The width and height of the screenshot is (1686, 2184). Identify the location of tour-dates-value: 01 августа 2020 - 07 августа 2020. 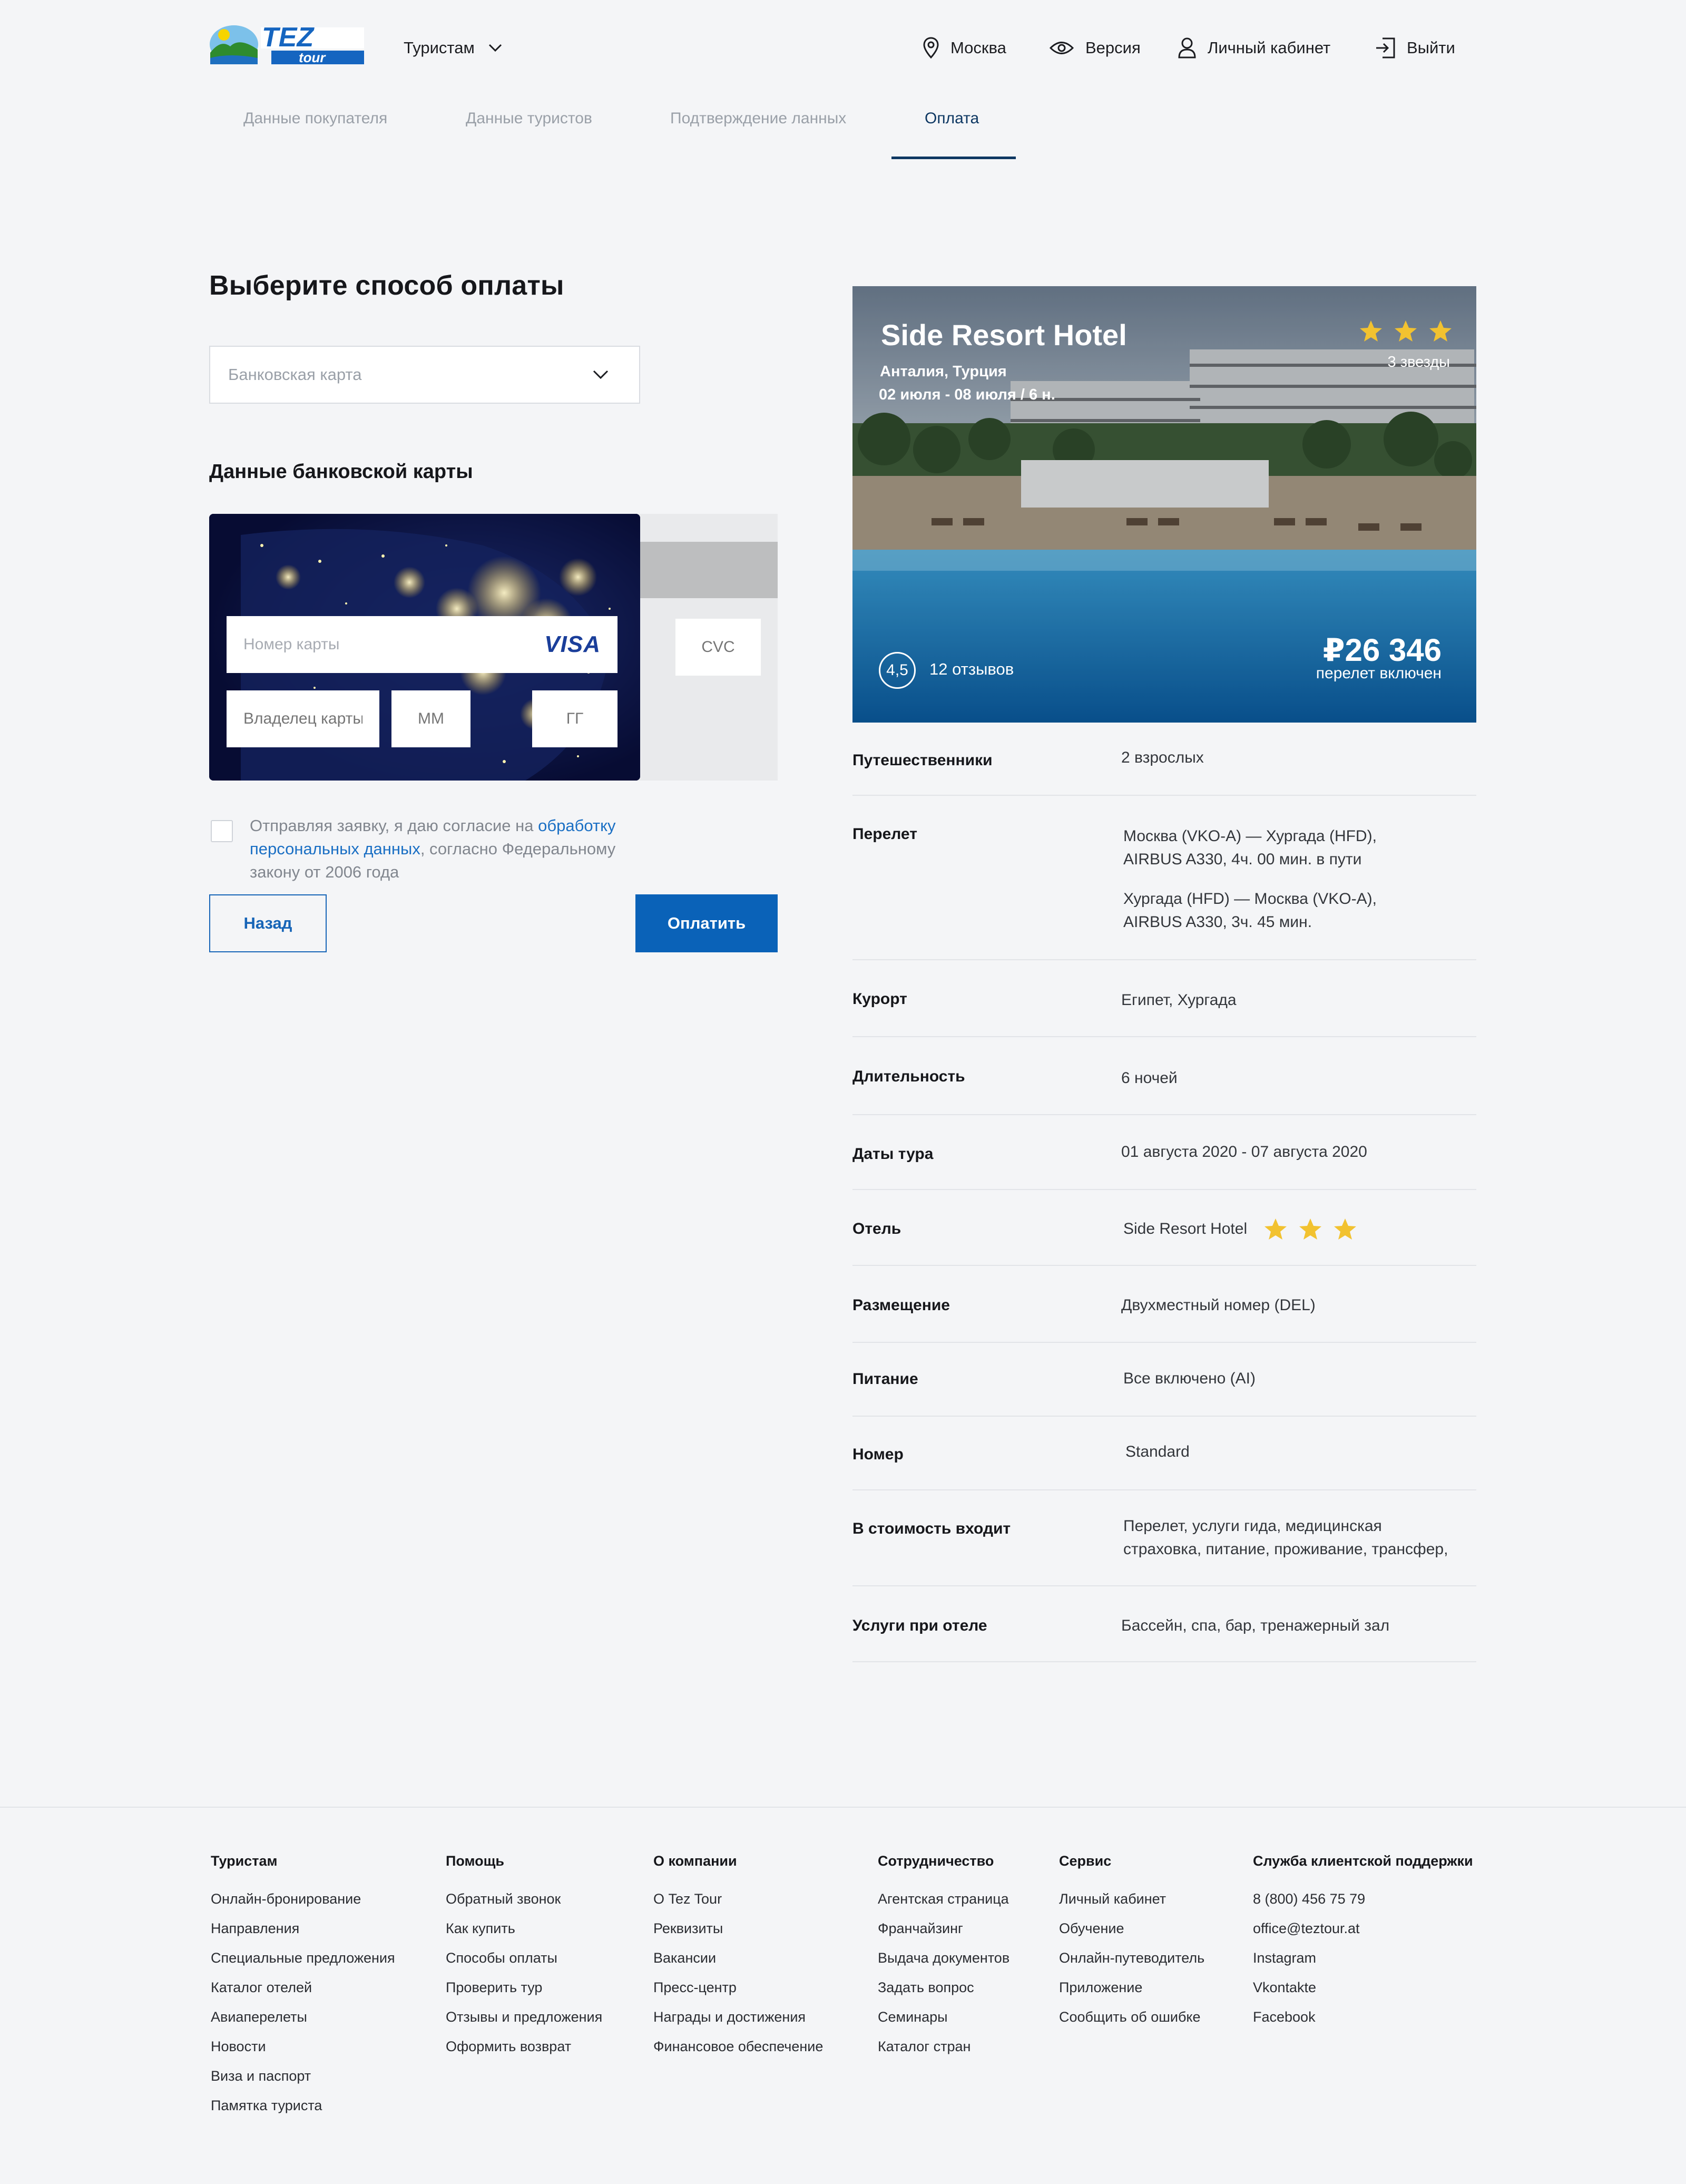
(1244, 1152).